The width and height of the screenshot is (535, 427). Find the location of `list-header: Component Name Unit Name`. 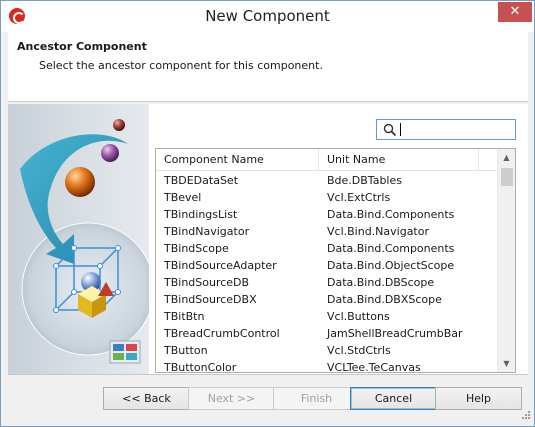

list-header: Component Name Unit Name is located at coordinates (326, 160).